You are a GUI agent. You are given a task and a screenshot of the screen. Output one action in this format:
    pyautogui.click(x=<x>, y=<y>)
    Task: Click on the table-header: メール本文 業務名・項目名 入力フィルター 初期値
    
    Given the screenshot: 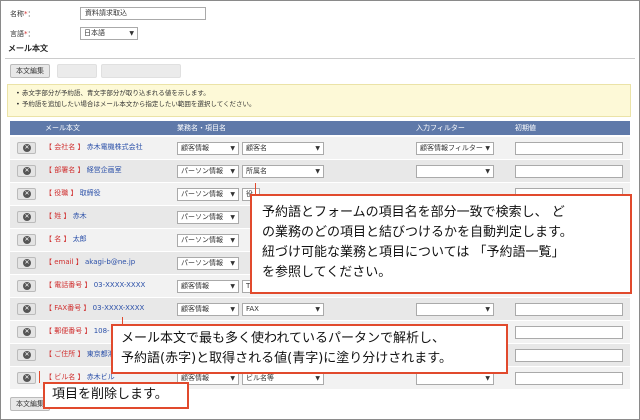 What is the action you would take?
    pyautogui.click(x=320, y=128)
    